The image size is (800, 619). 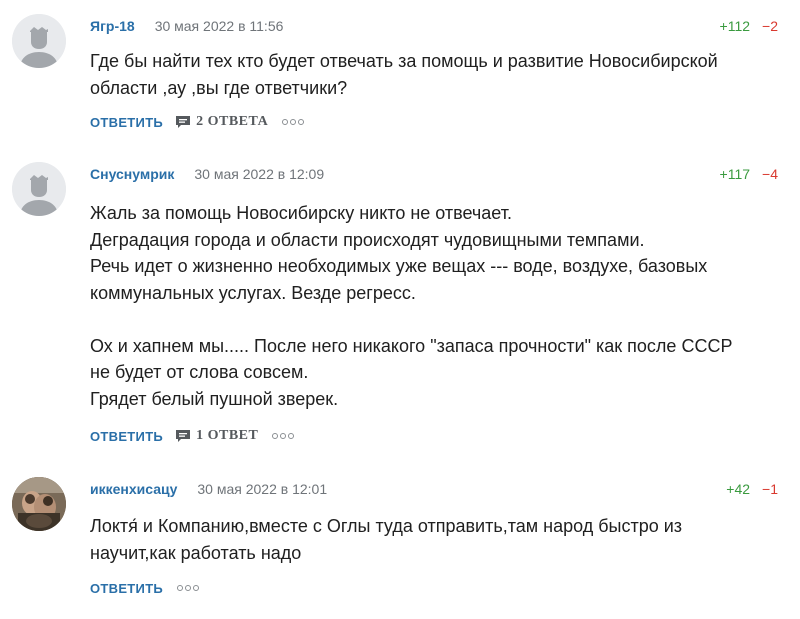 I want to click on vote-counts: +42 −1, so click(x=752, y=489).